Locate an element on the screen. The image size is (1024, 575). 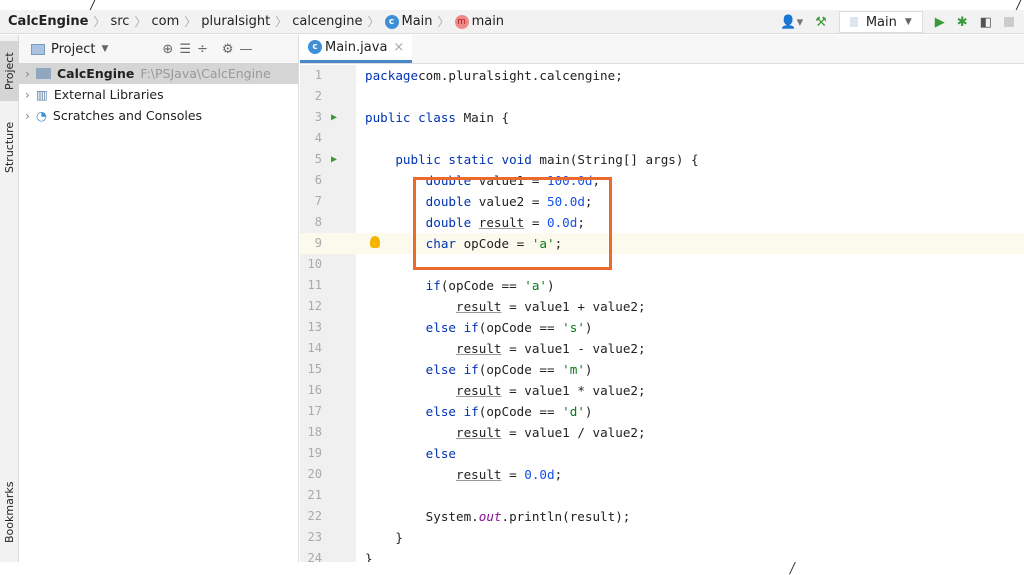
library-icon: ▥ is located at coordinates (42, 94).